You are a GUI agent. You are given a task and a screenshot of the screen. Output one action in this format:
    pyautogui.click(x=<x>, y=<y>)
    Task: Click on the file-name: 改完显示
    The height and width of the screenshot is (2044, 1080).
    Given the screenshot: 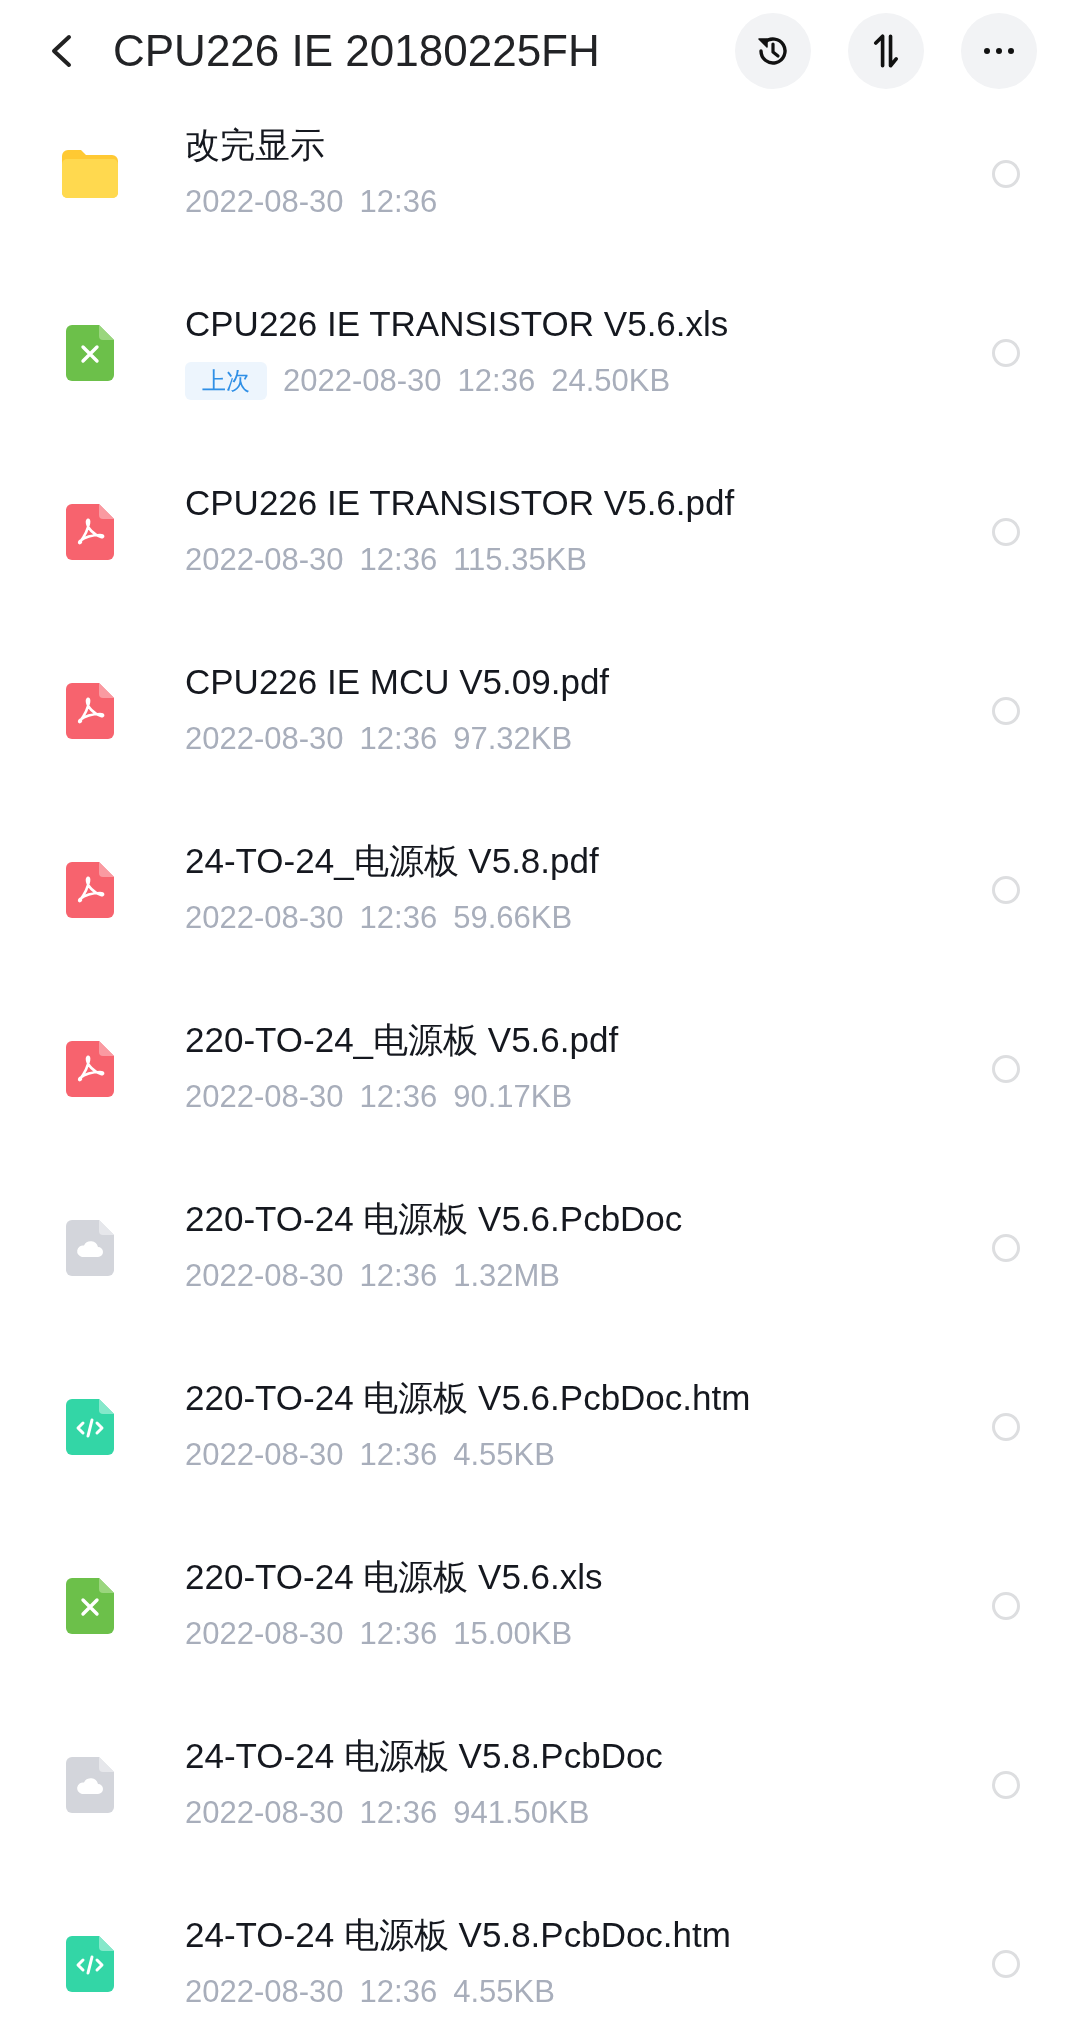 What is the action you would take?
    pyautogui.click(x=255, y=144)
    